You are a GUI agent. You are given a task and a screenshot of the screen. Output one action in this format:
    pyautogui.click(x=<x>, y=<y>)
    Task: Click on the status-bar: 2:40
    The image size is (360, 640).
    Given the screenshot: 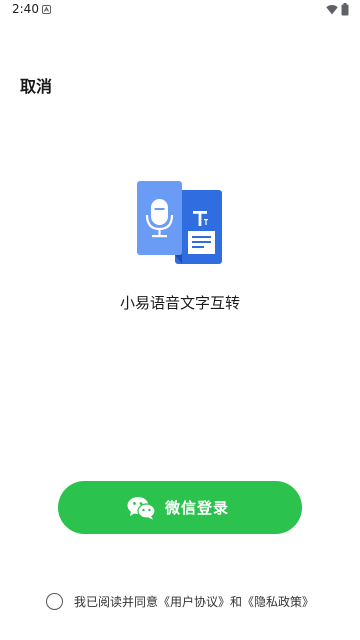 What is the action you would take?
    pyautogui.click(x=180, y=10)
    